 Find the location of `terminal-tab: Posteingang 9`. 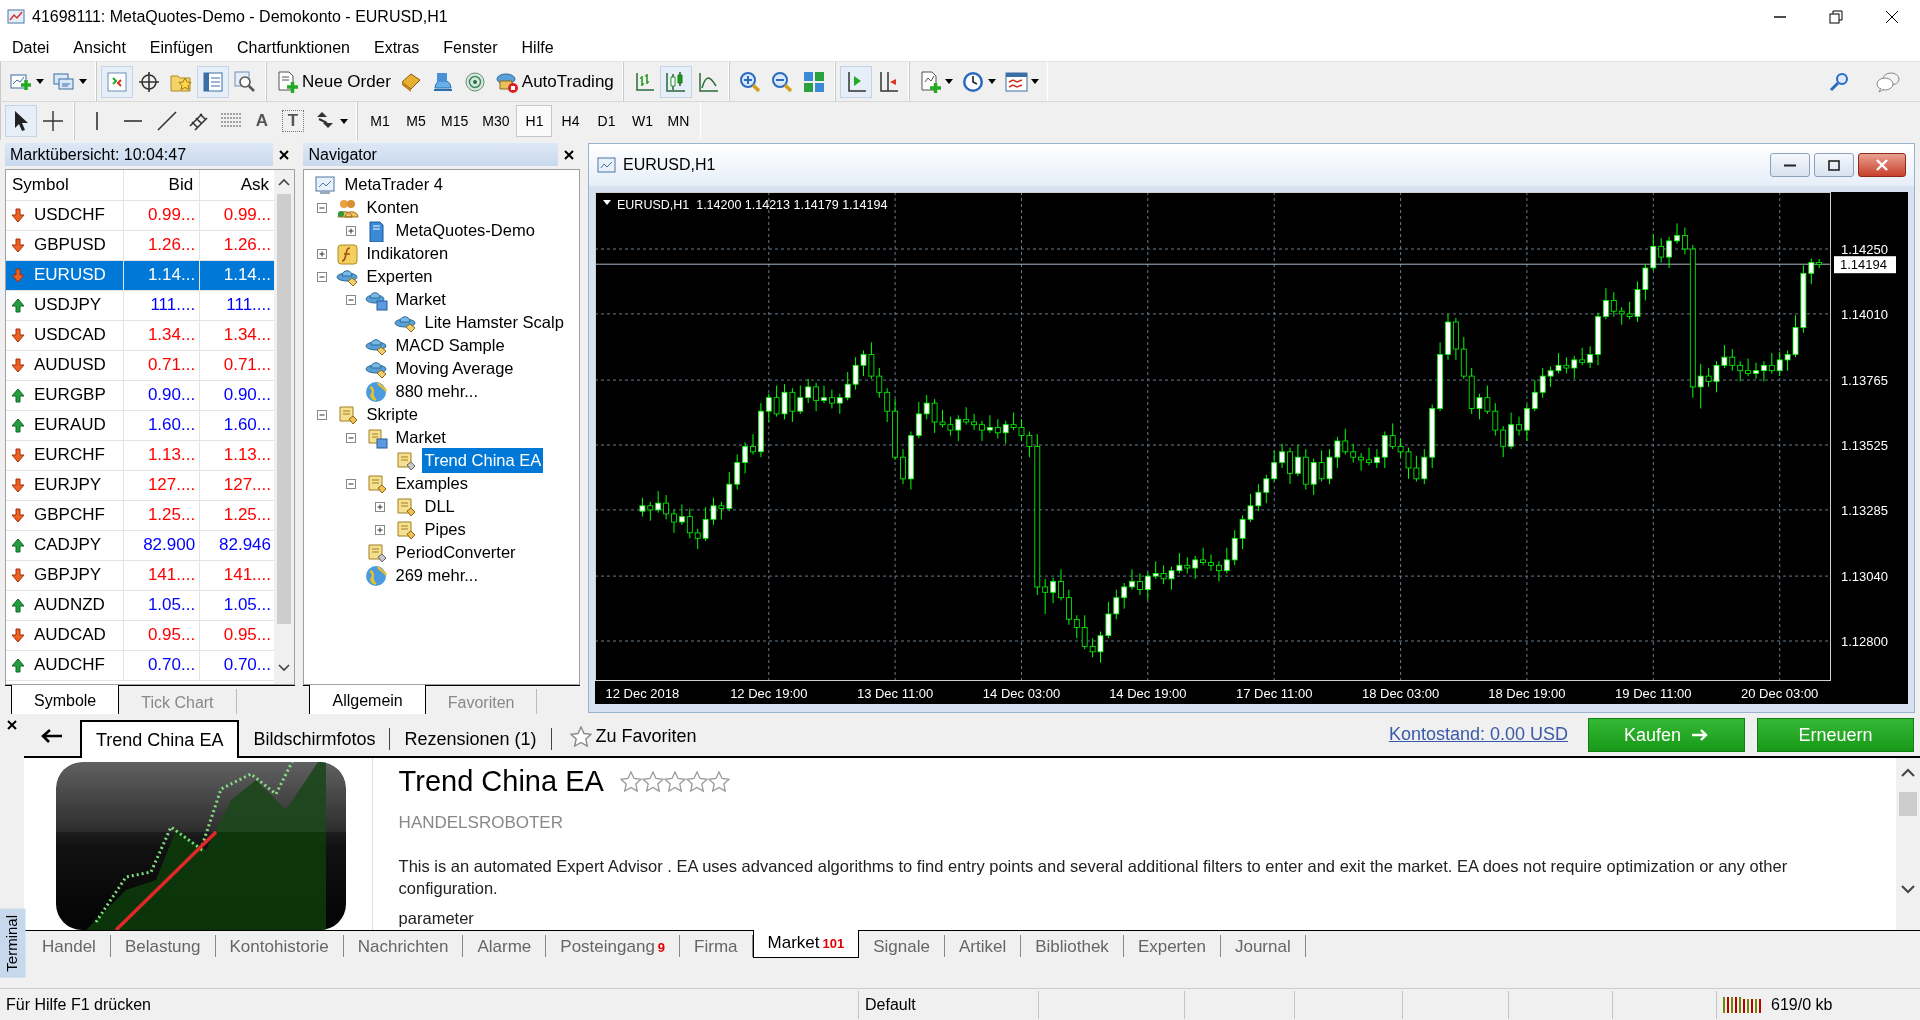

terminal-tab: Posteingang 9 is located at coordinates (613, 946).